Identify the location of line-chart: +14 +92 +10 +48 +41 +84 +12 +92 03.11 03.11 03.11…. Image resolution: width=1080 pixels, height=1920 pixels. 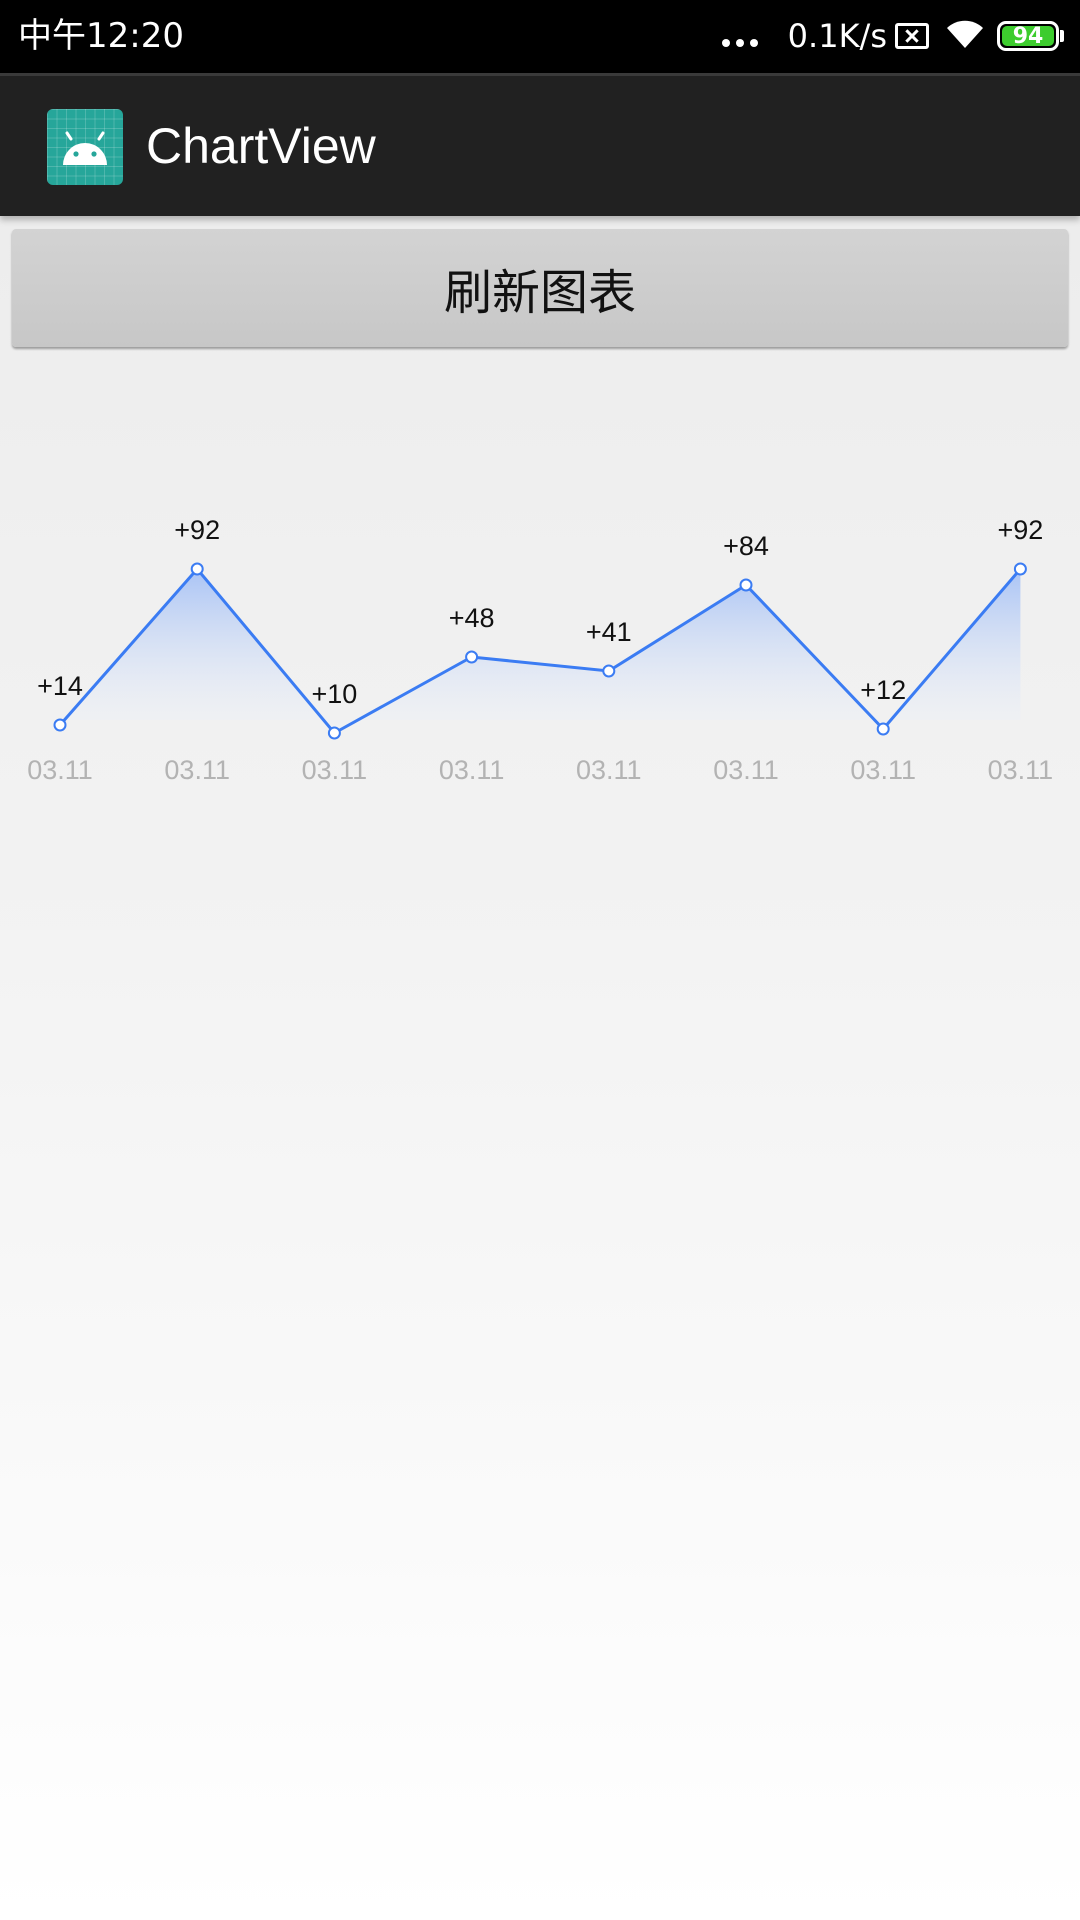
(540, 650).